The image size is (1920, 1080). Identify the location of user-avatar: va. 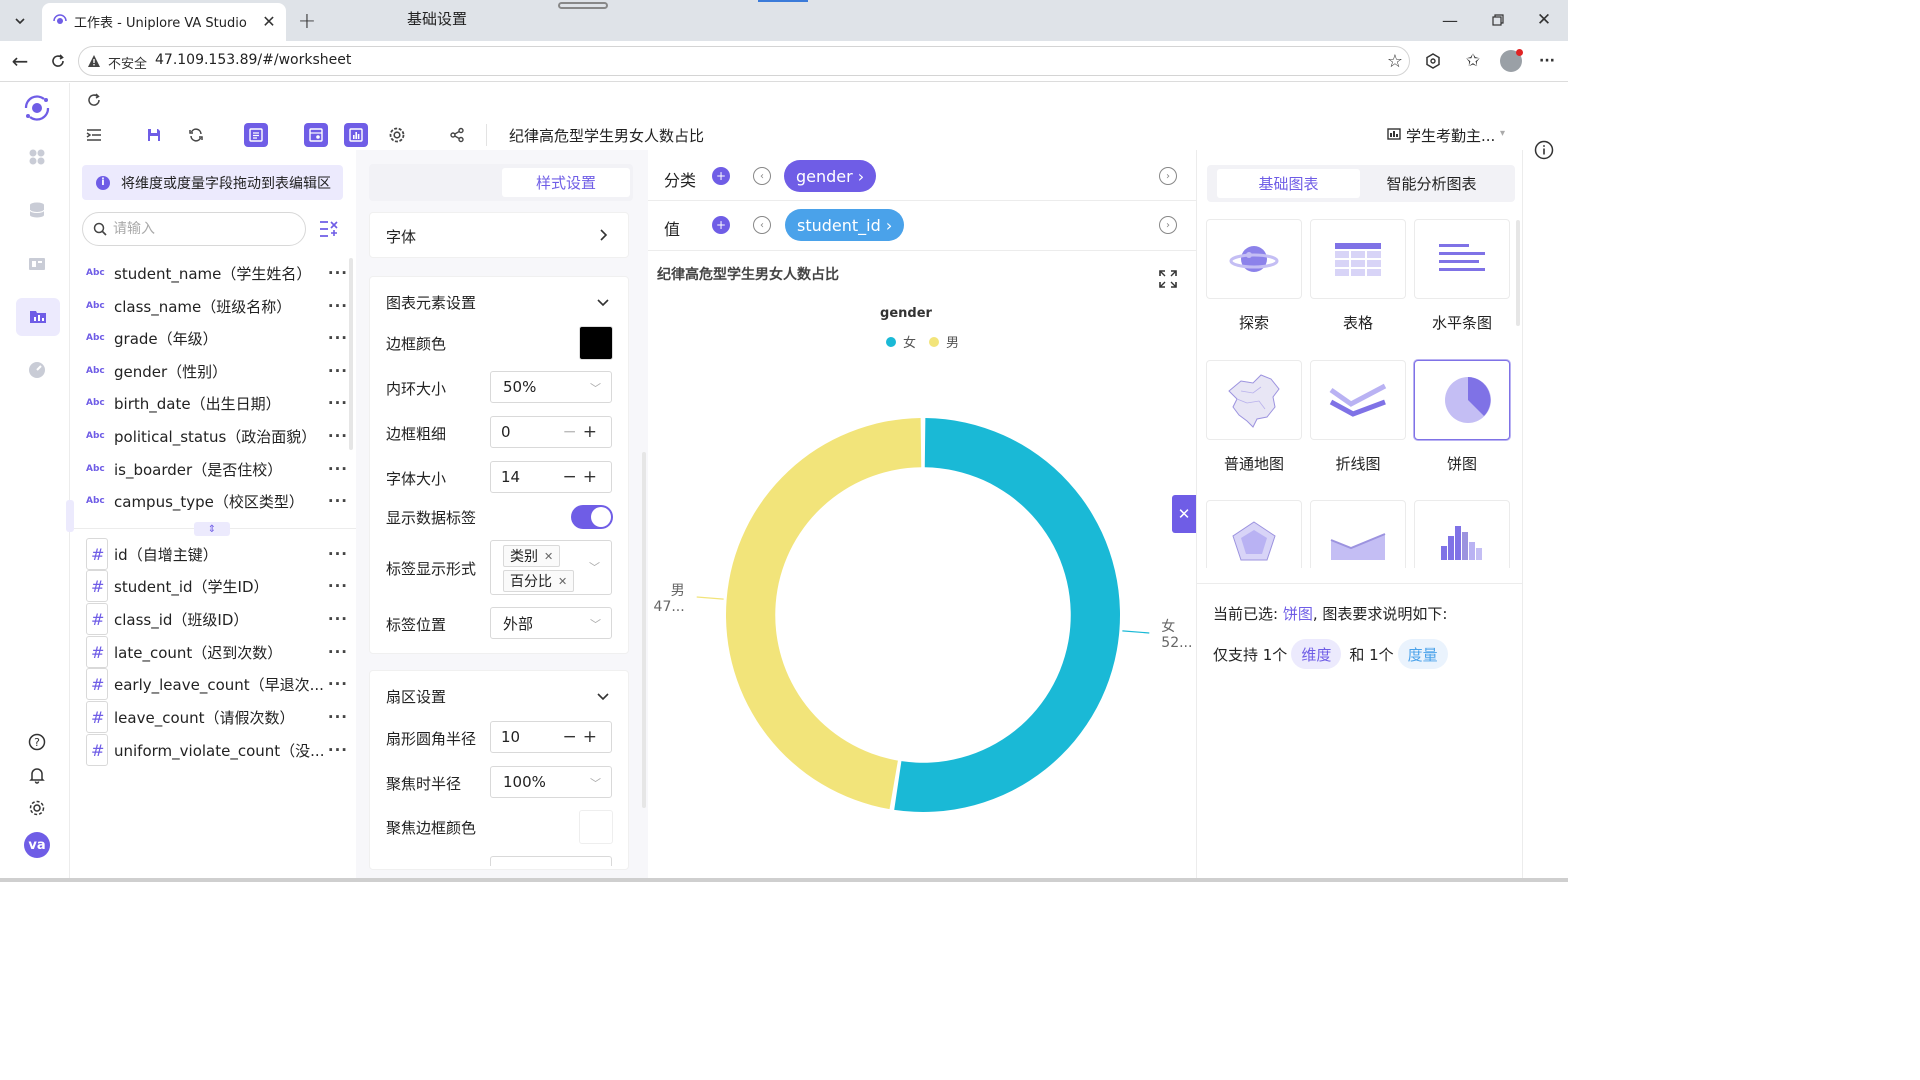
(37, 845).